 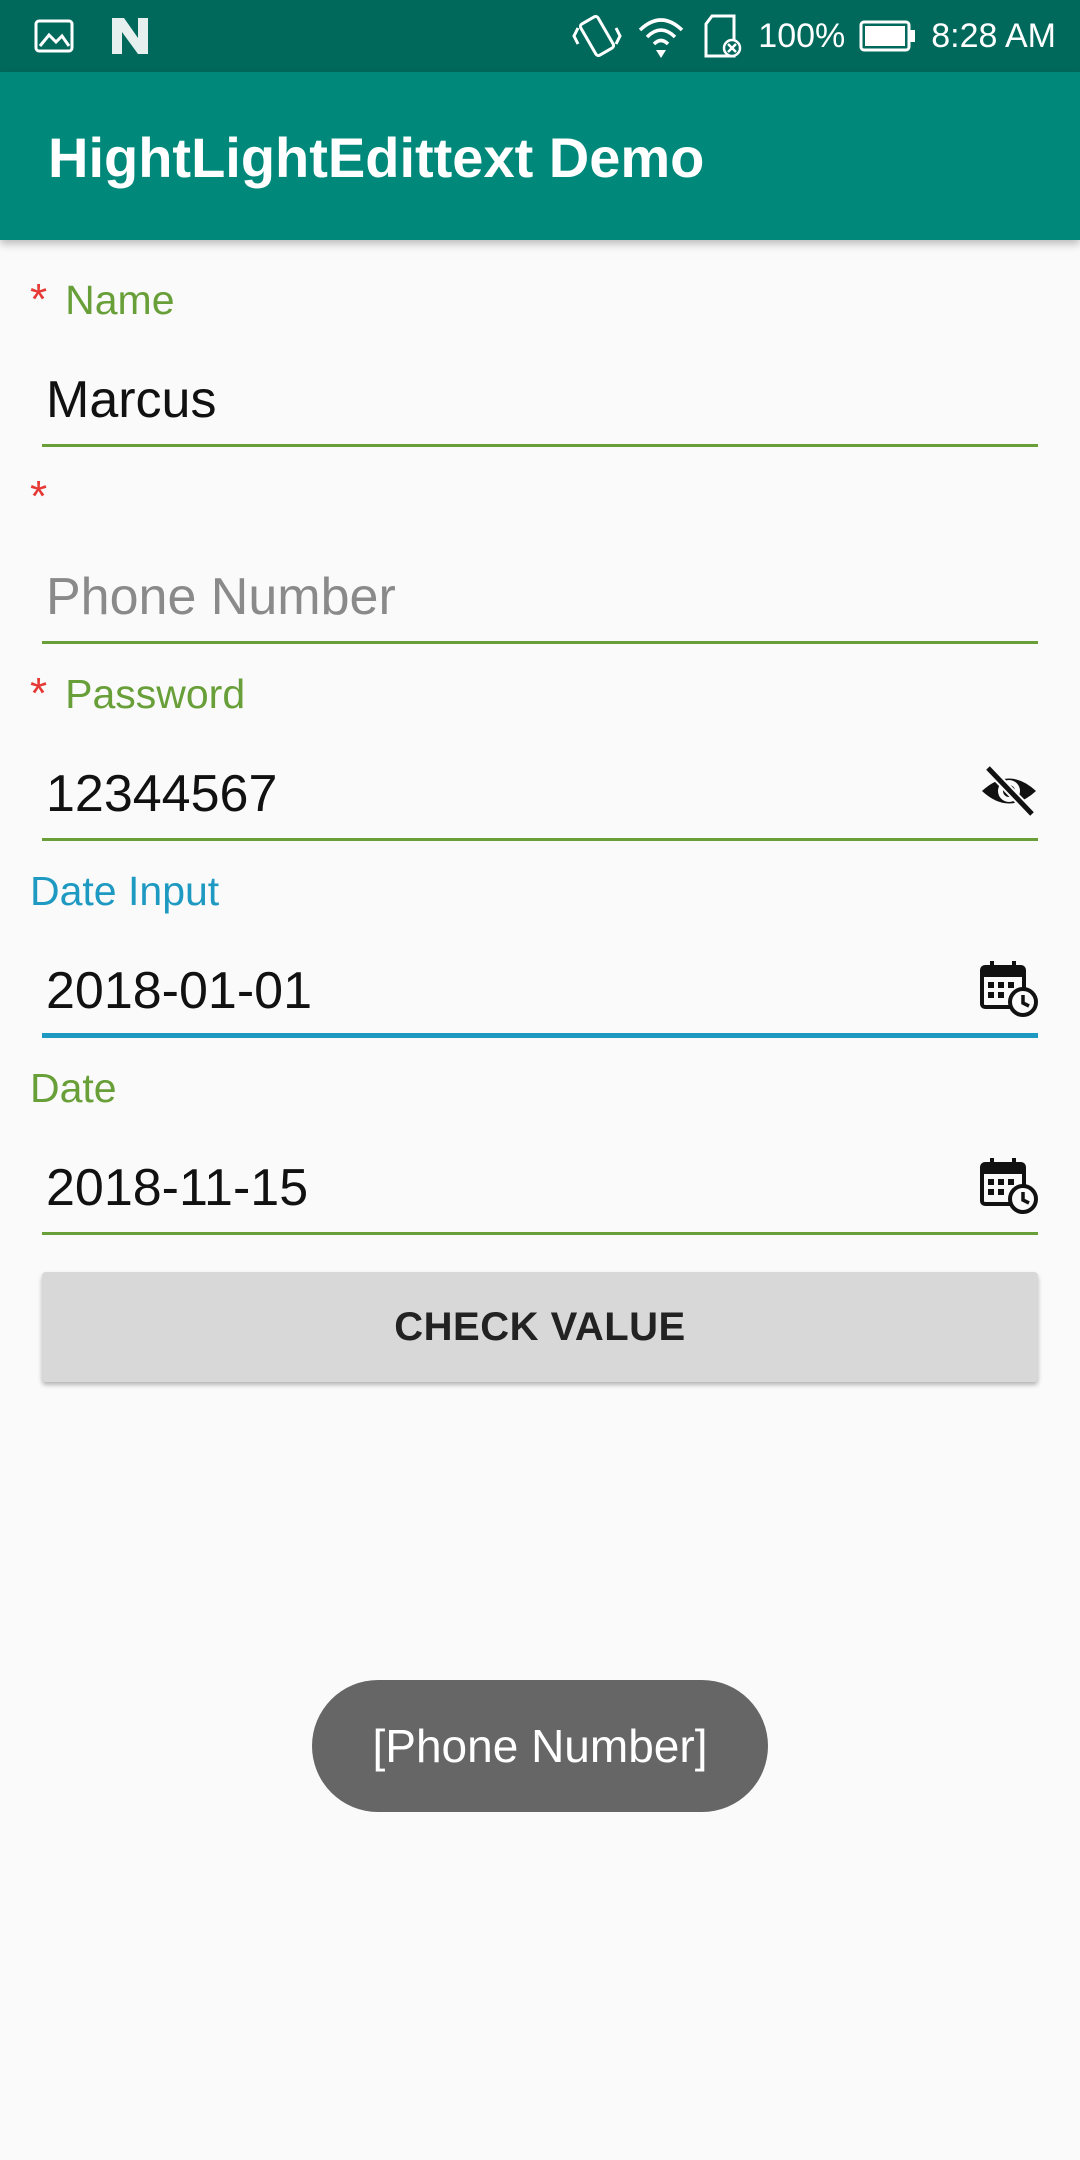 What do you see at coordinates (540, 1233) in the screenshot?
I see `date-underline` at bounding box center [540, 1233].